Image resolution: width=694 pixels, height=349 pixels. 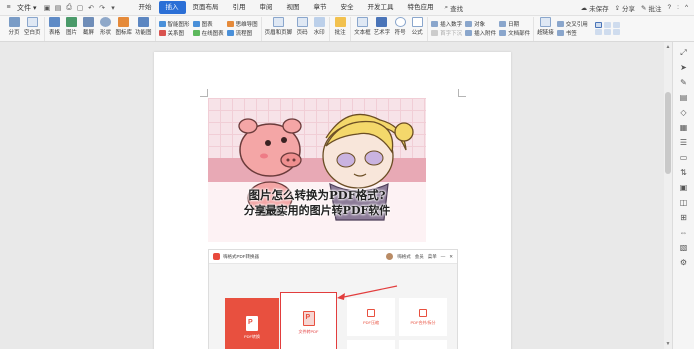 I want to click on cloud-status: ☁ 未保存, so click(x=595, y=8).